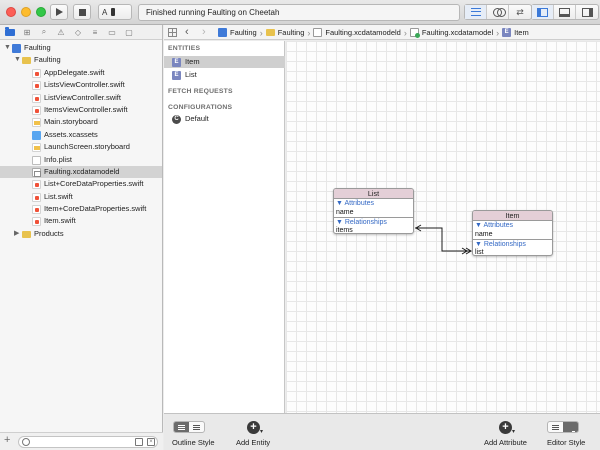 This screenshot has width=600, height=450. What do you see at coordinates (71, 122) in the screenshot?
I see `navigator-item-label: Main.storyboard` at bounding box center [71, 122].